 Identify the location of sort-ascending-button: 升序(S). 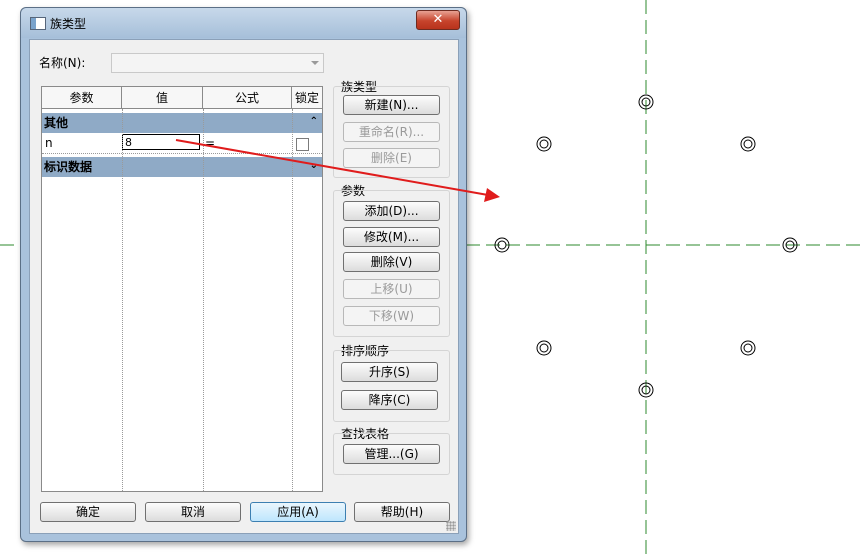
(389, 372).